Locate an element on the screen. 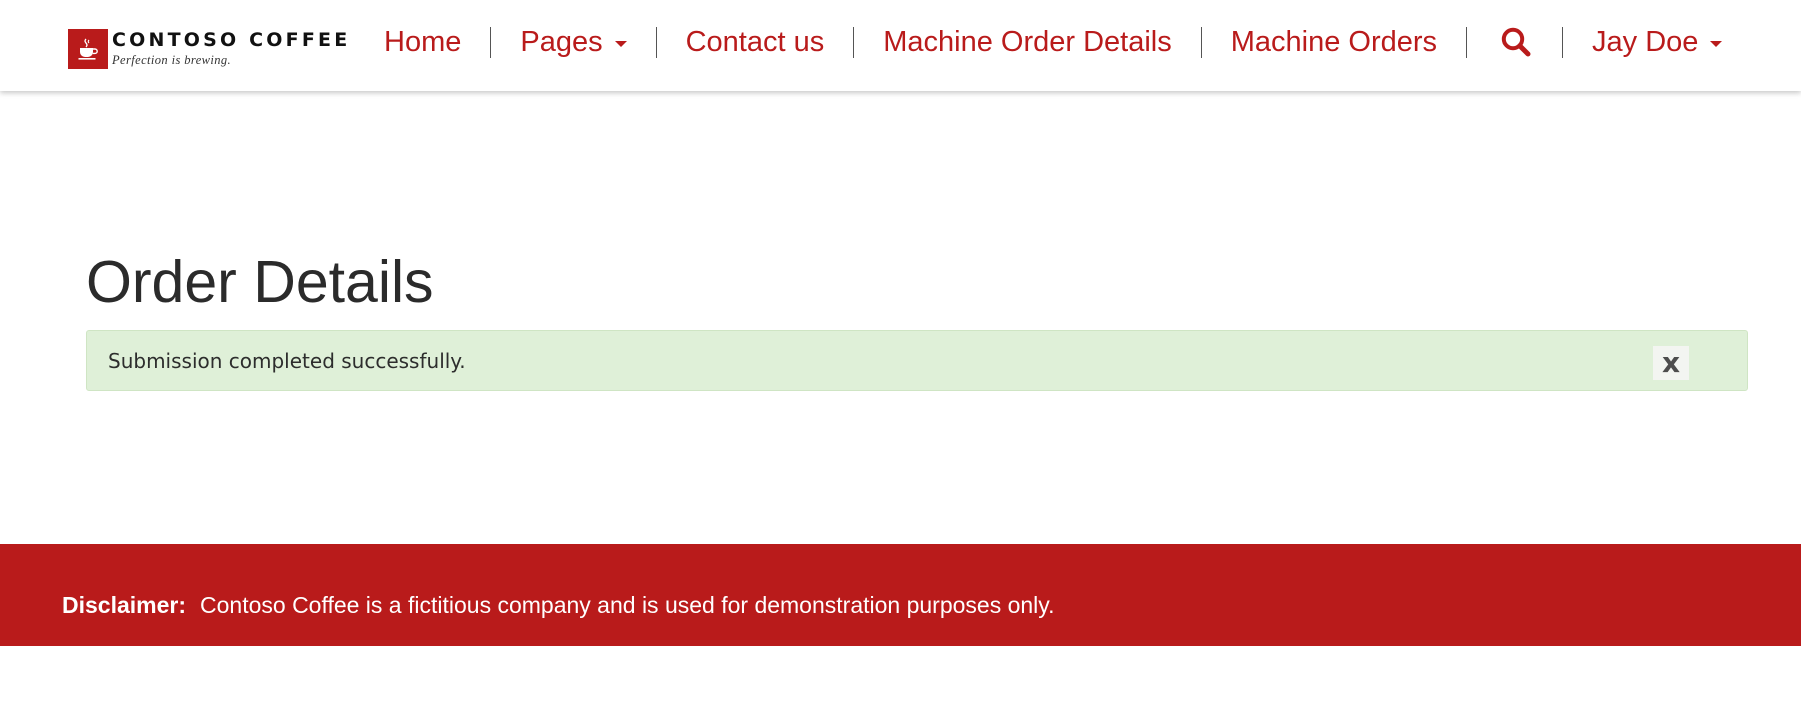  nav-link-label: Contact us is located at coordinates (755, 41).